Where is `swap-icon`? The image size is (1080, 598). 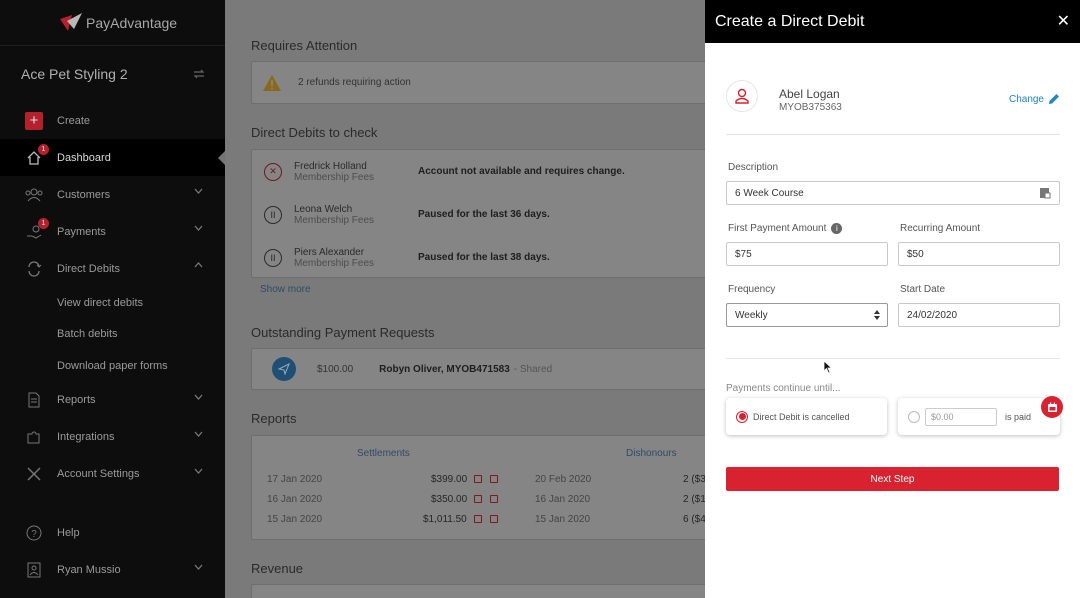 swap-icon is located at coordinates (199, 74).